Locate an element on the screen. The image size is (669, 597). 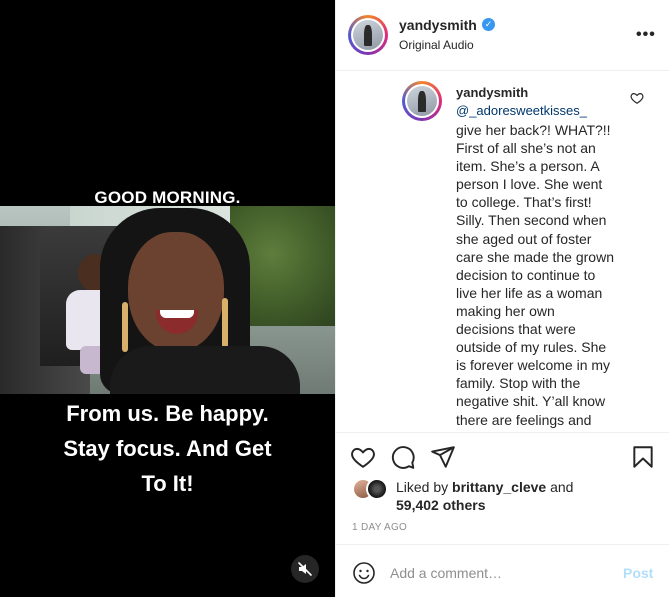
caption-line: Stay focus. And Get is located at coordinates (167, 448).